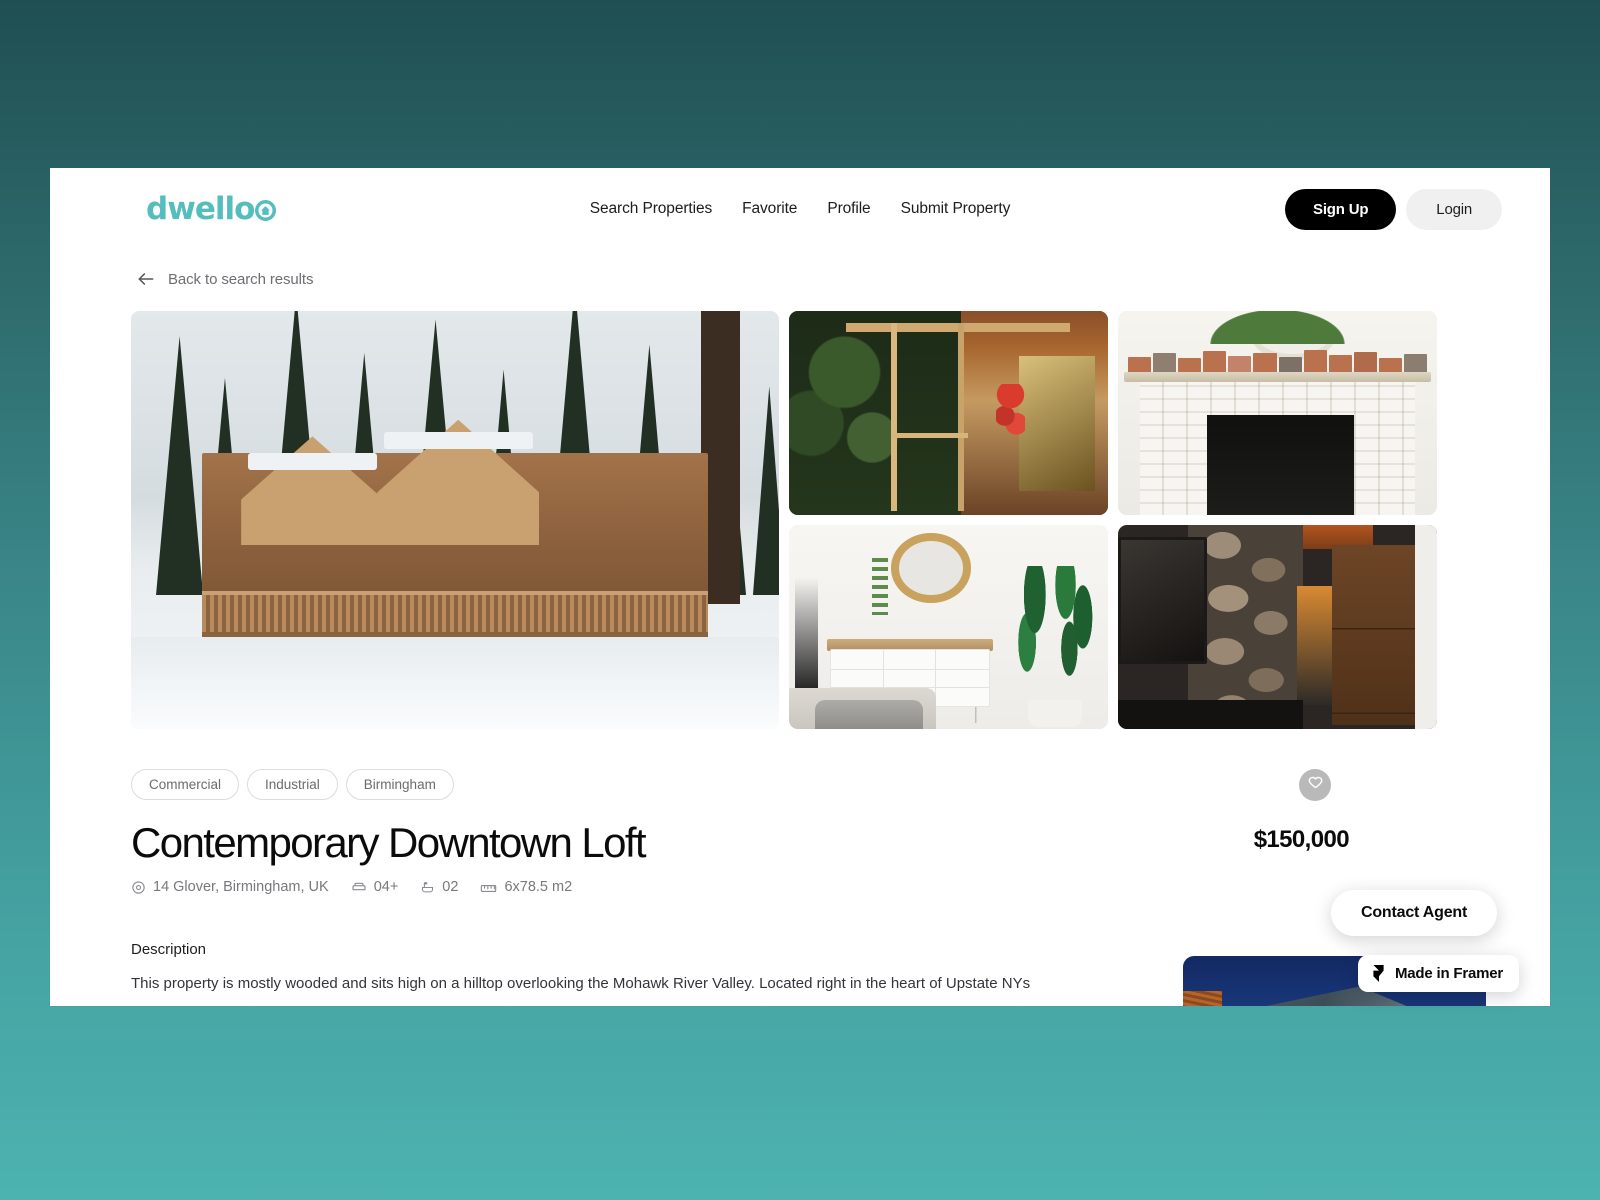  Describe the element at coordinates (200, 209) in the screenshot. I see `brand-logo-text: dwello` at that location.